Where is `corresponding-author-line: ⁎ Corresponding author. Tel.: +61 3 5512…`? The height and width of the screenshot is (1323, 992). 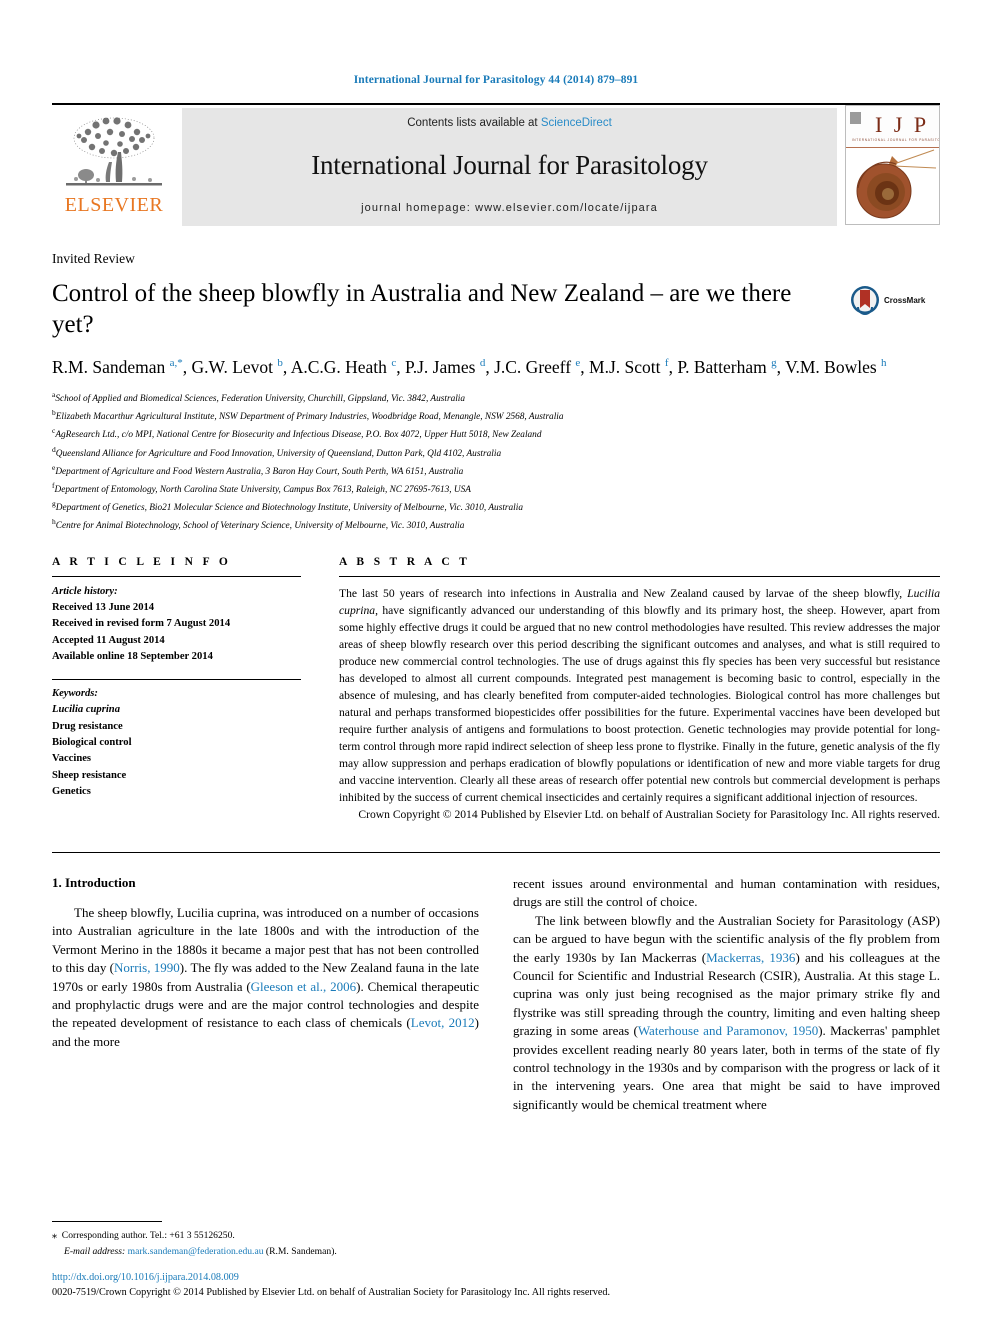 corresponding-author-line: ⁎ Corresponding author. Tel.: +61 3 5512… is located at coordinates (143, 1236).